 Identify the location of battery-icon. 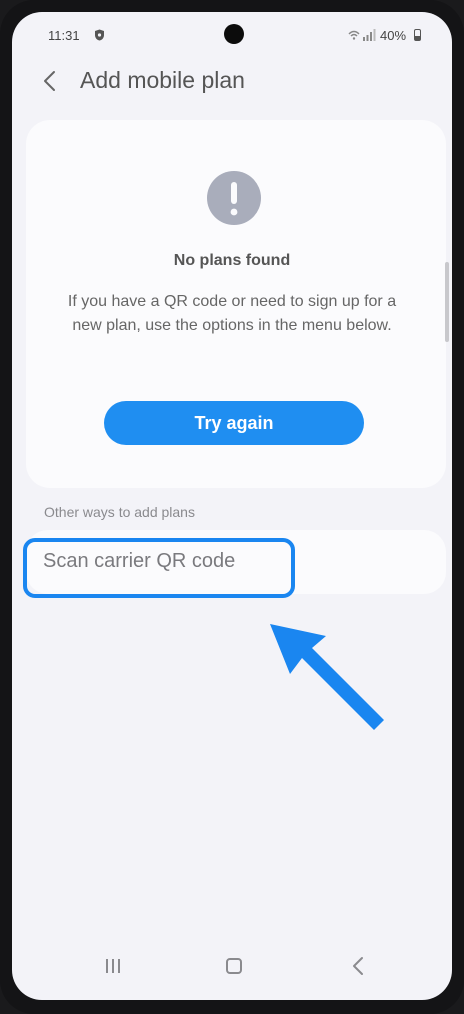
(417, 35).